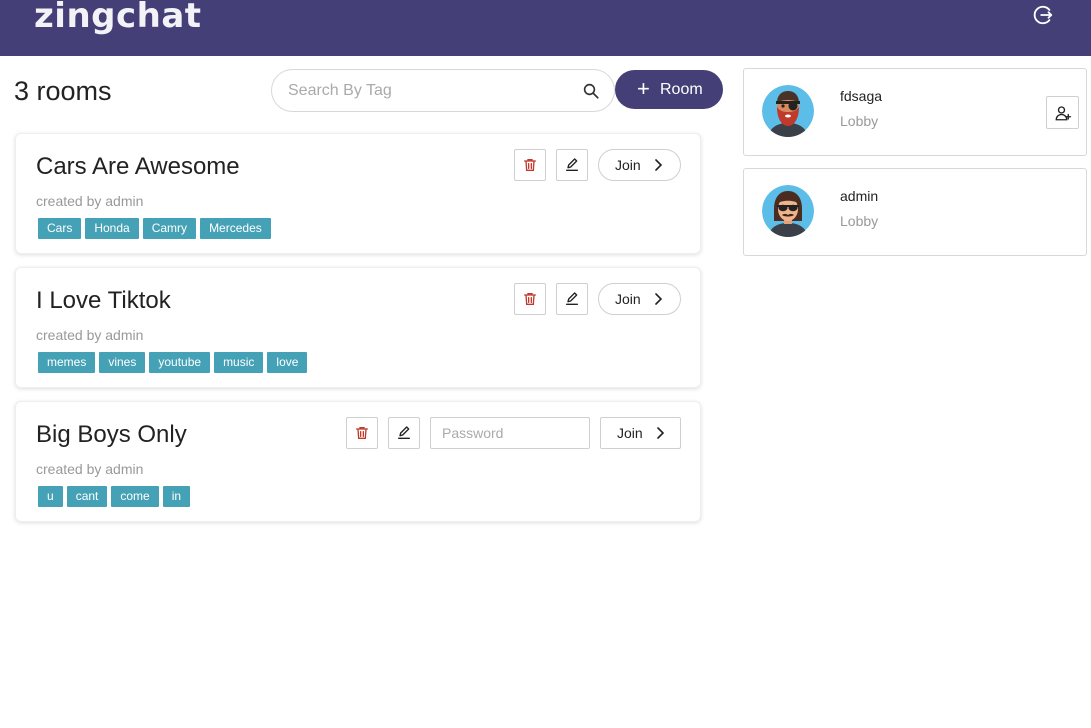  What do you see at coordinates (235, 228) in the screenshot?
I see `room-tag: Mercedes` at bounding box center [235, 228].